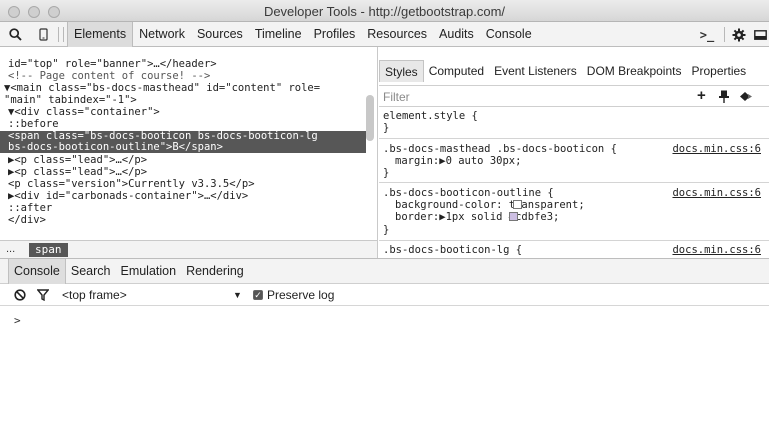 The image size is (769, 435). What do you see at coordinates (430, 116) in the screenshot?
I see `rule-selector: element.style {` at bounding box center [430, 116].